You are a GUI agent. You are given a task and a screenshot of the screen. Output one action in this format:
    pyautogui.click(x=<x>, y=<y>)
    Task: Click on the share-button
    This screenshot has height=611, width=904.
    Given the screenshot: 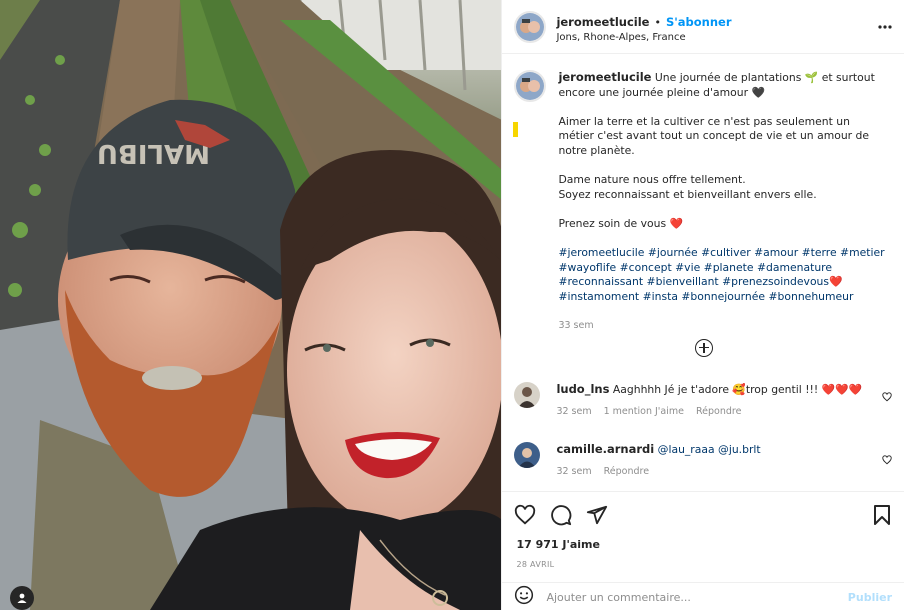 What is the action you would take?
    pyautogui.click(x=597, y=515)
    